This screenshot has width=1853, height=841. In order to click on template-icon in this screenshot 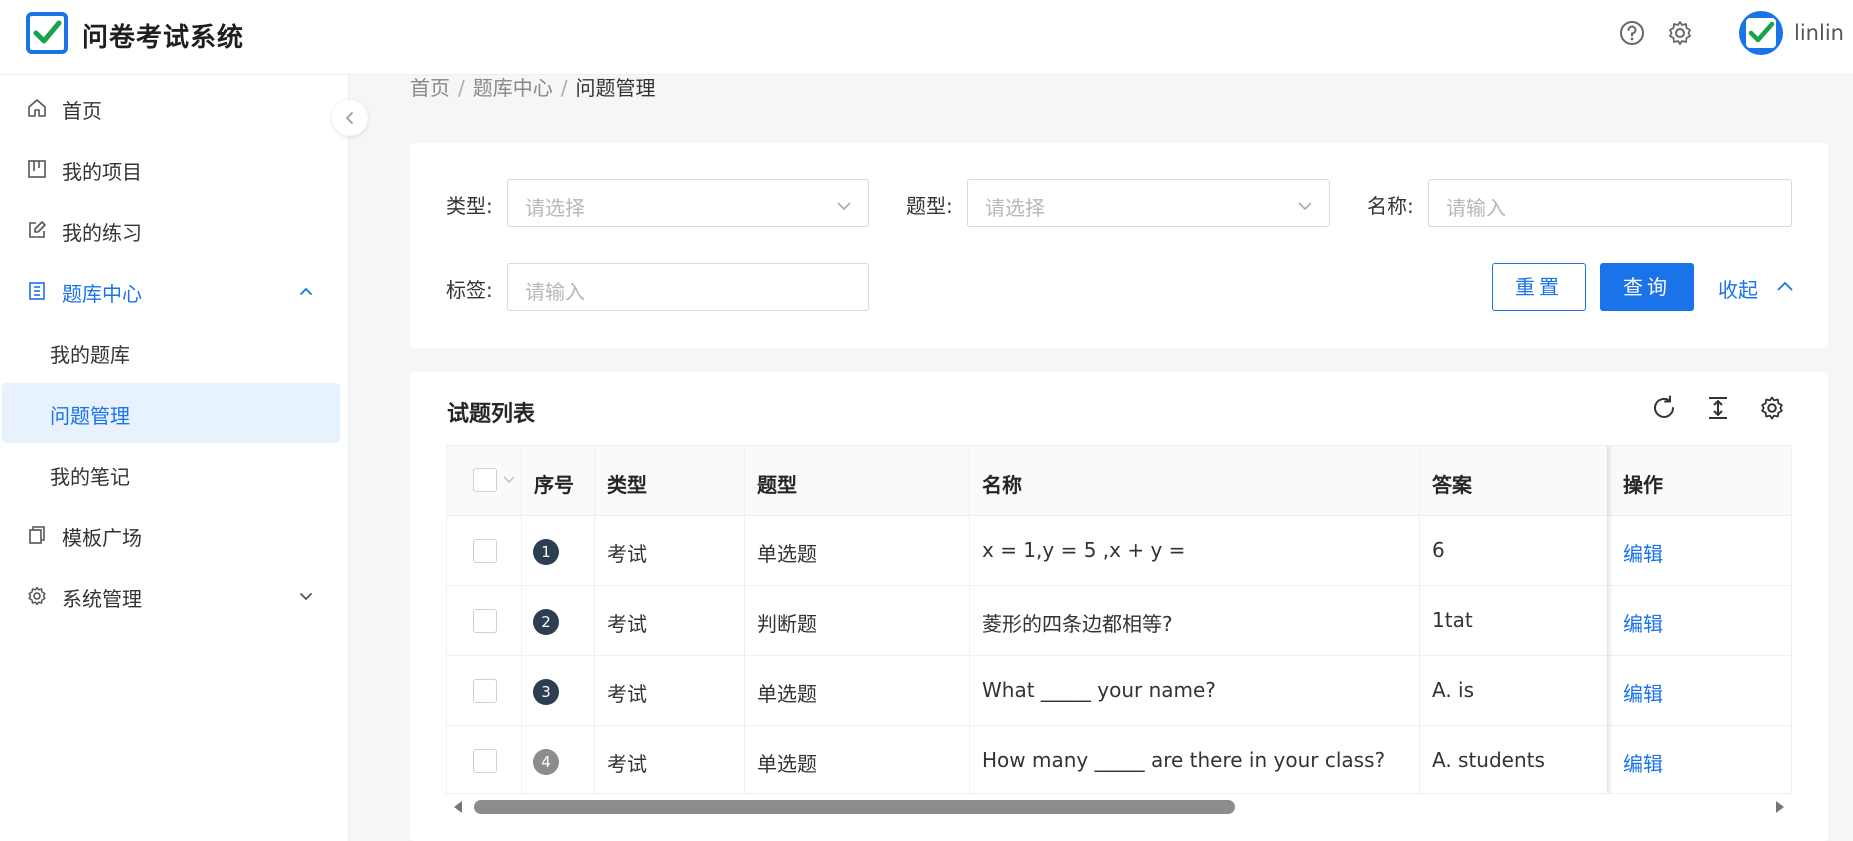, I will do `click(37, 535)`.